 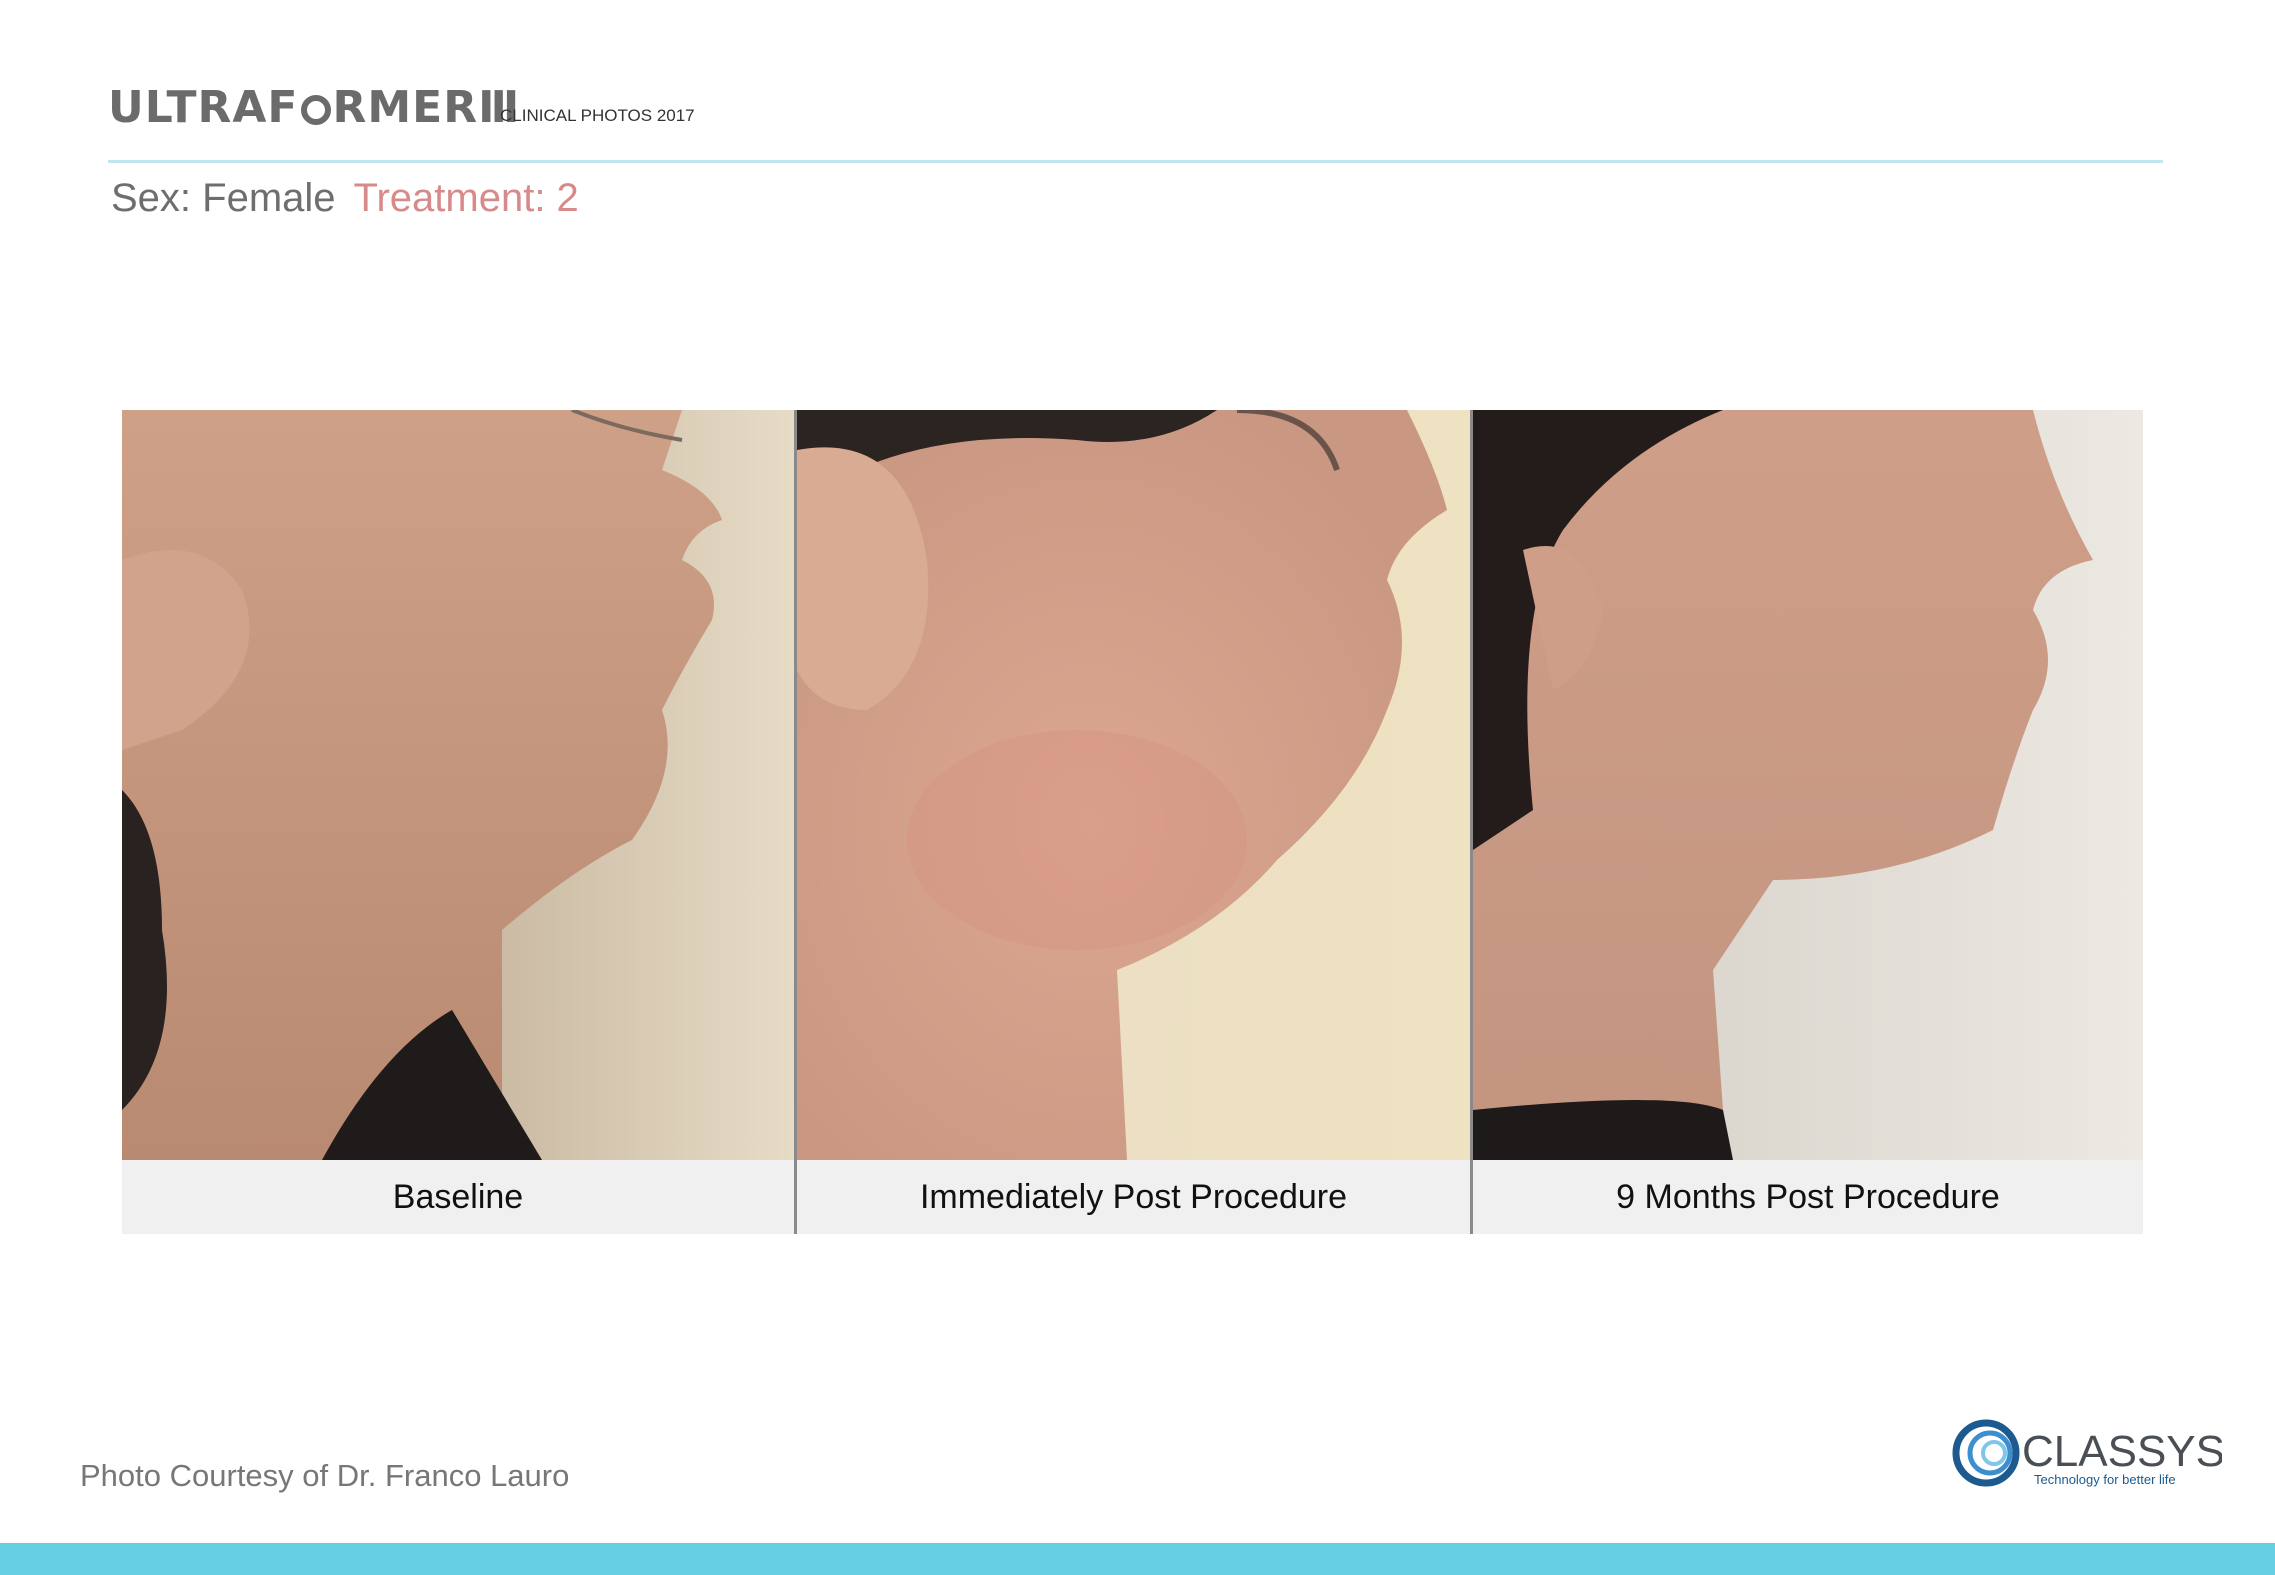 I want to click on clinical-photos-subtitle: CLINICAL PHOTOS 2017, so click(x=597, y=115).